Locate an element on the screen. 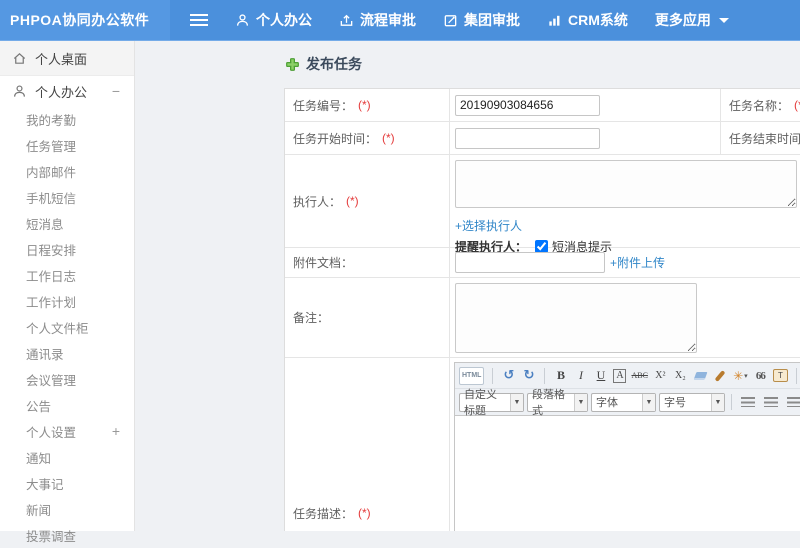  nav-group-approval: 集团审批 is located at coordinates (481, 20).